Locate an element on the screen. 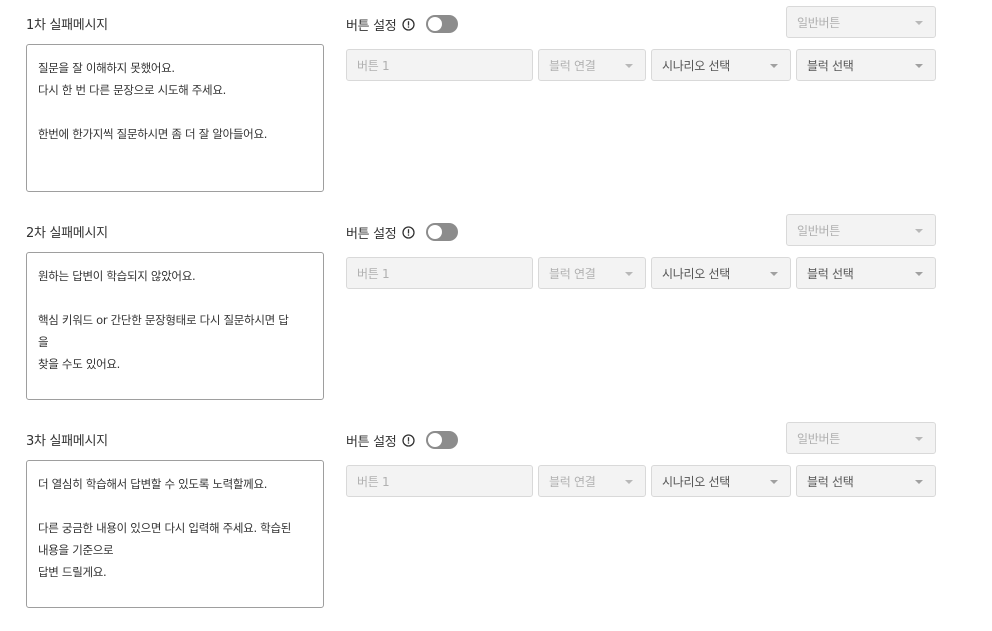 The image size is (992, 631). message-line: 더 열심히 학습해서 답변할 수 있도록 노력할께요. is located at coordinates (153, 484).